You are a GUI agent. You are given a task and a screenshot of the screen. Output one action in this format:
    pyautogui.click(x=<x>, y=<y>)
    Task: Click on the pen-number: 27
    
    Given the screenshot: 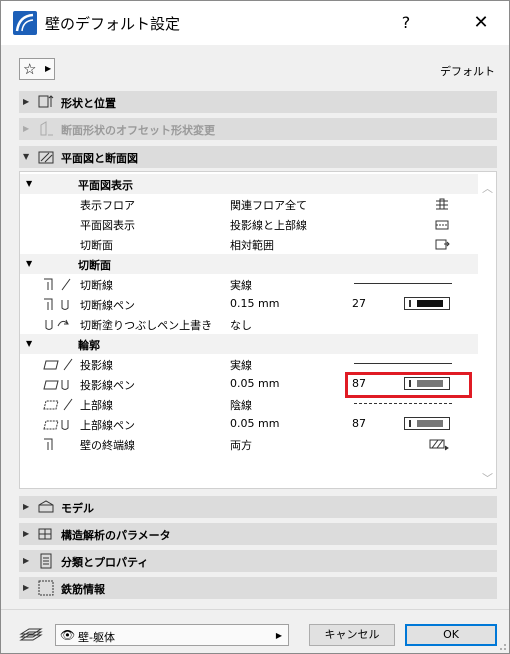 What is the action you would take?
    pyautogui.click(x=359, y=303)
    